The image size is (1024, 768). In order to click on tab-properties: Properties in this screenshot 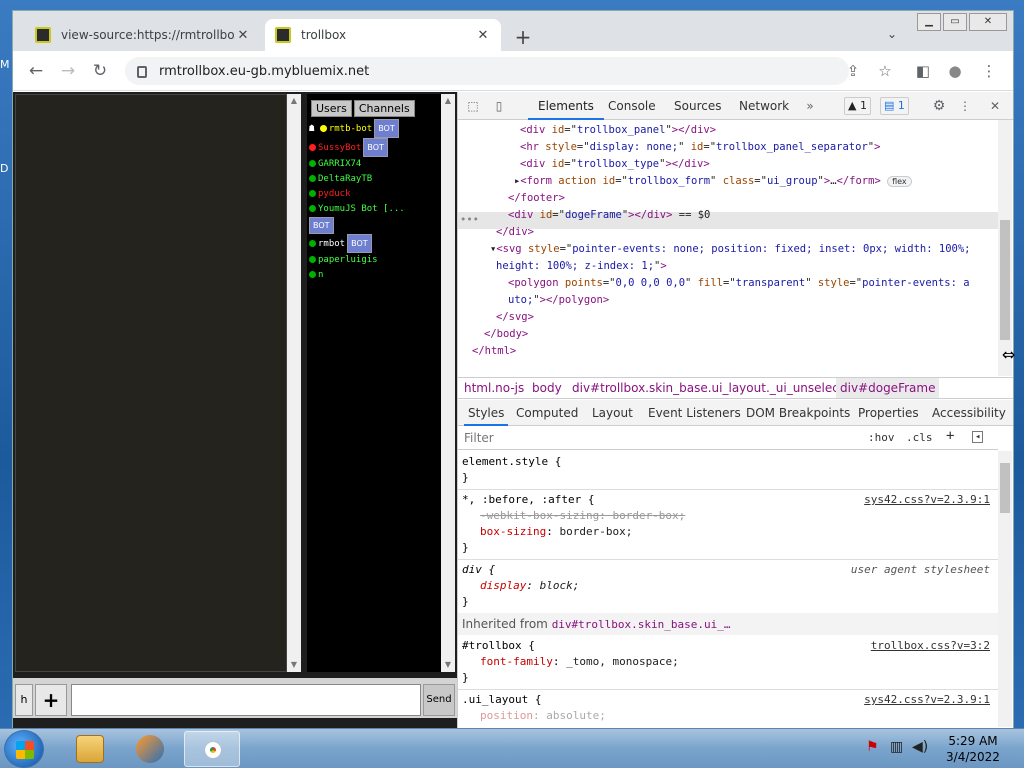, I will do `click(888, 413)`.